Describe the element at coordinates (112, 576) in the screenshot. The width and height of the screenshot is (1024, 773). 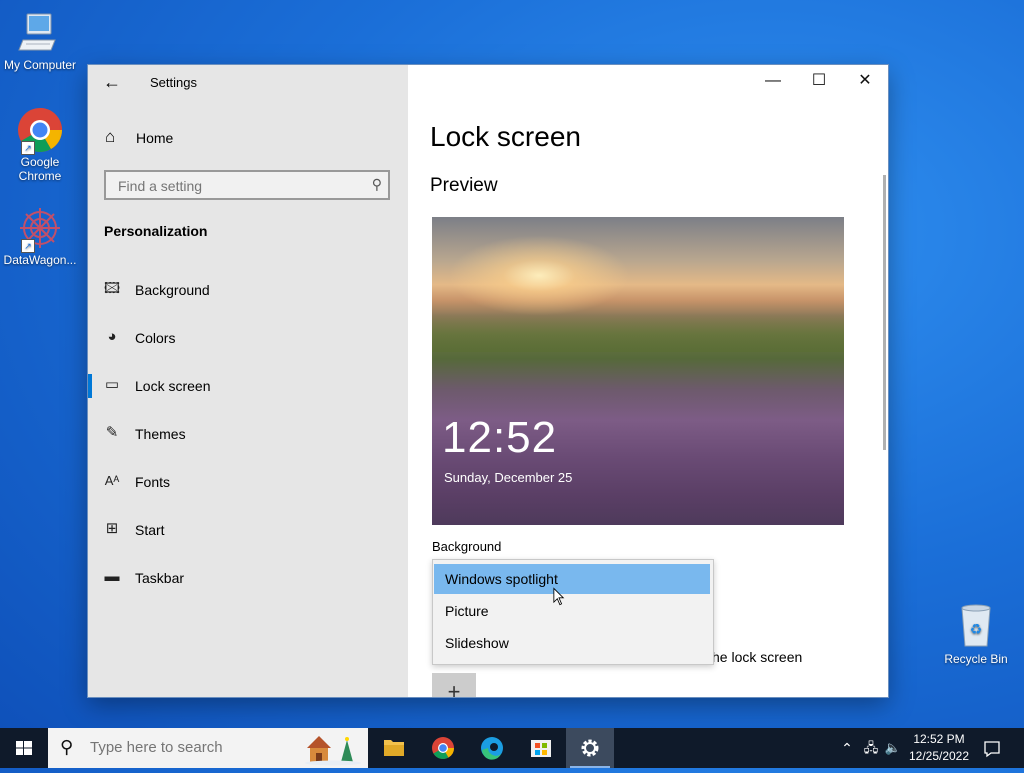
I see `taskbar-icon: ▬` at that location.